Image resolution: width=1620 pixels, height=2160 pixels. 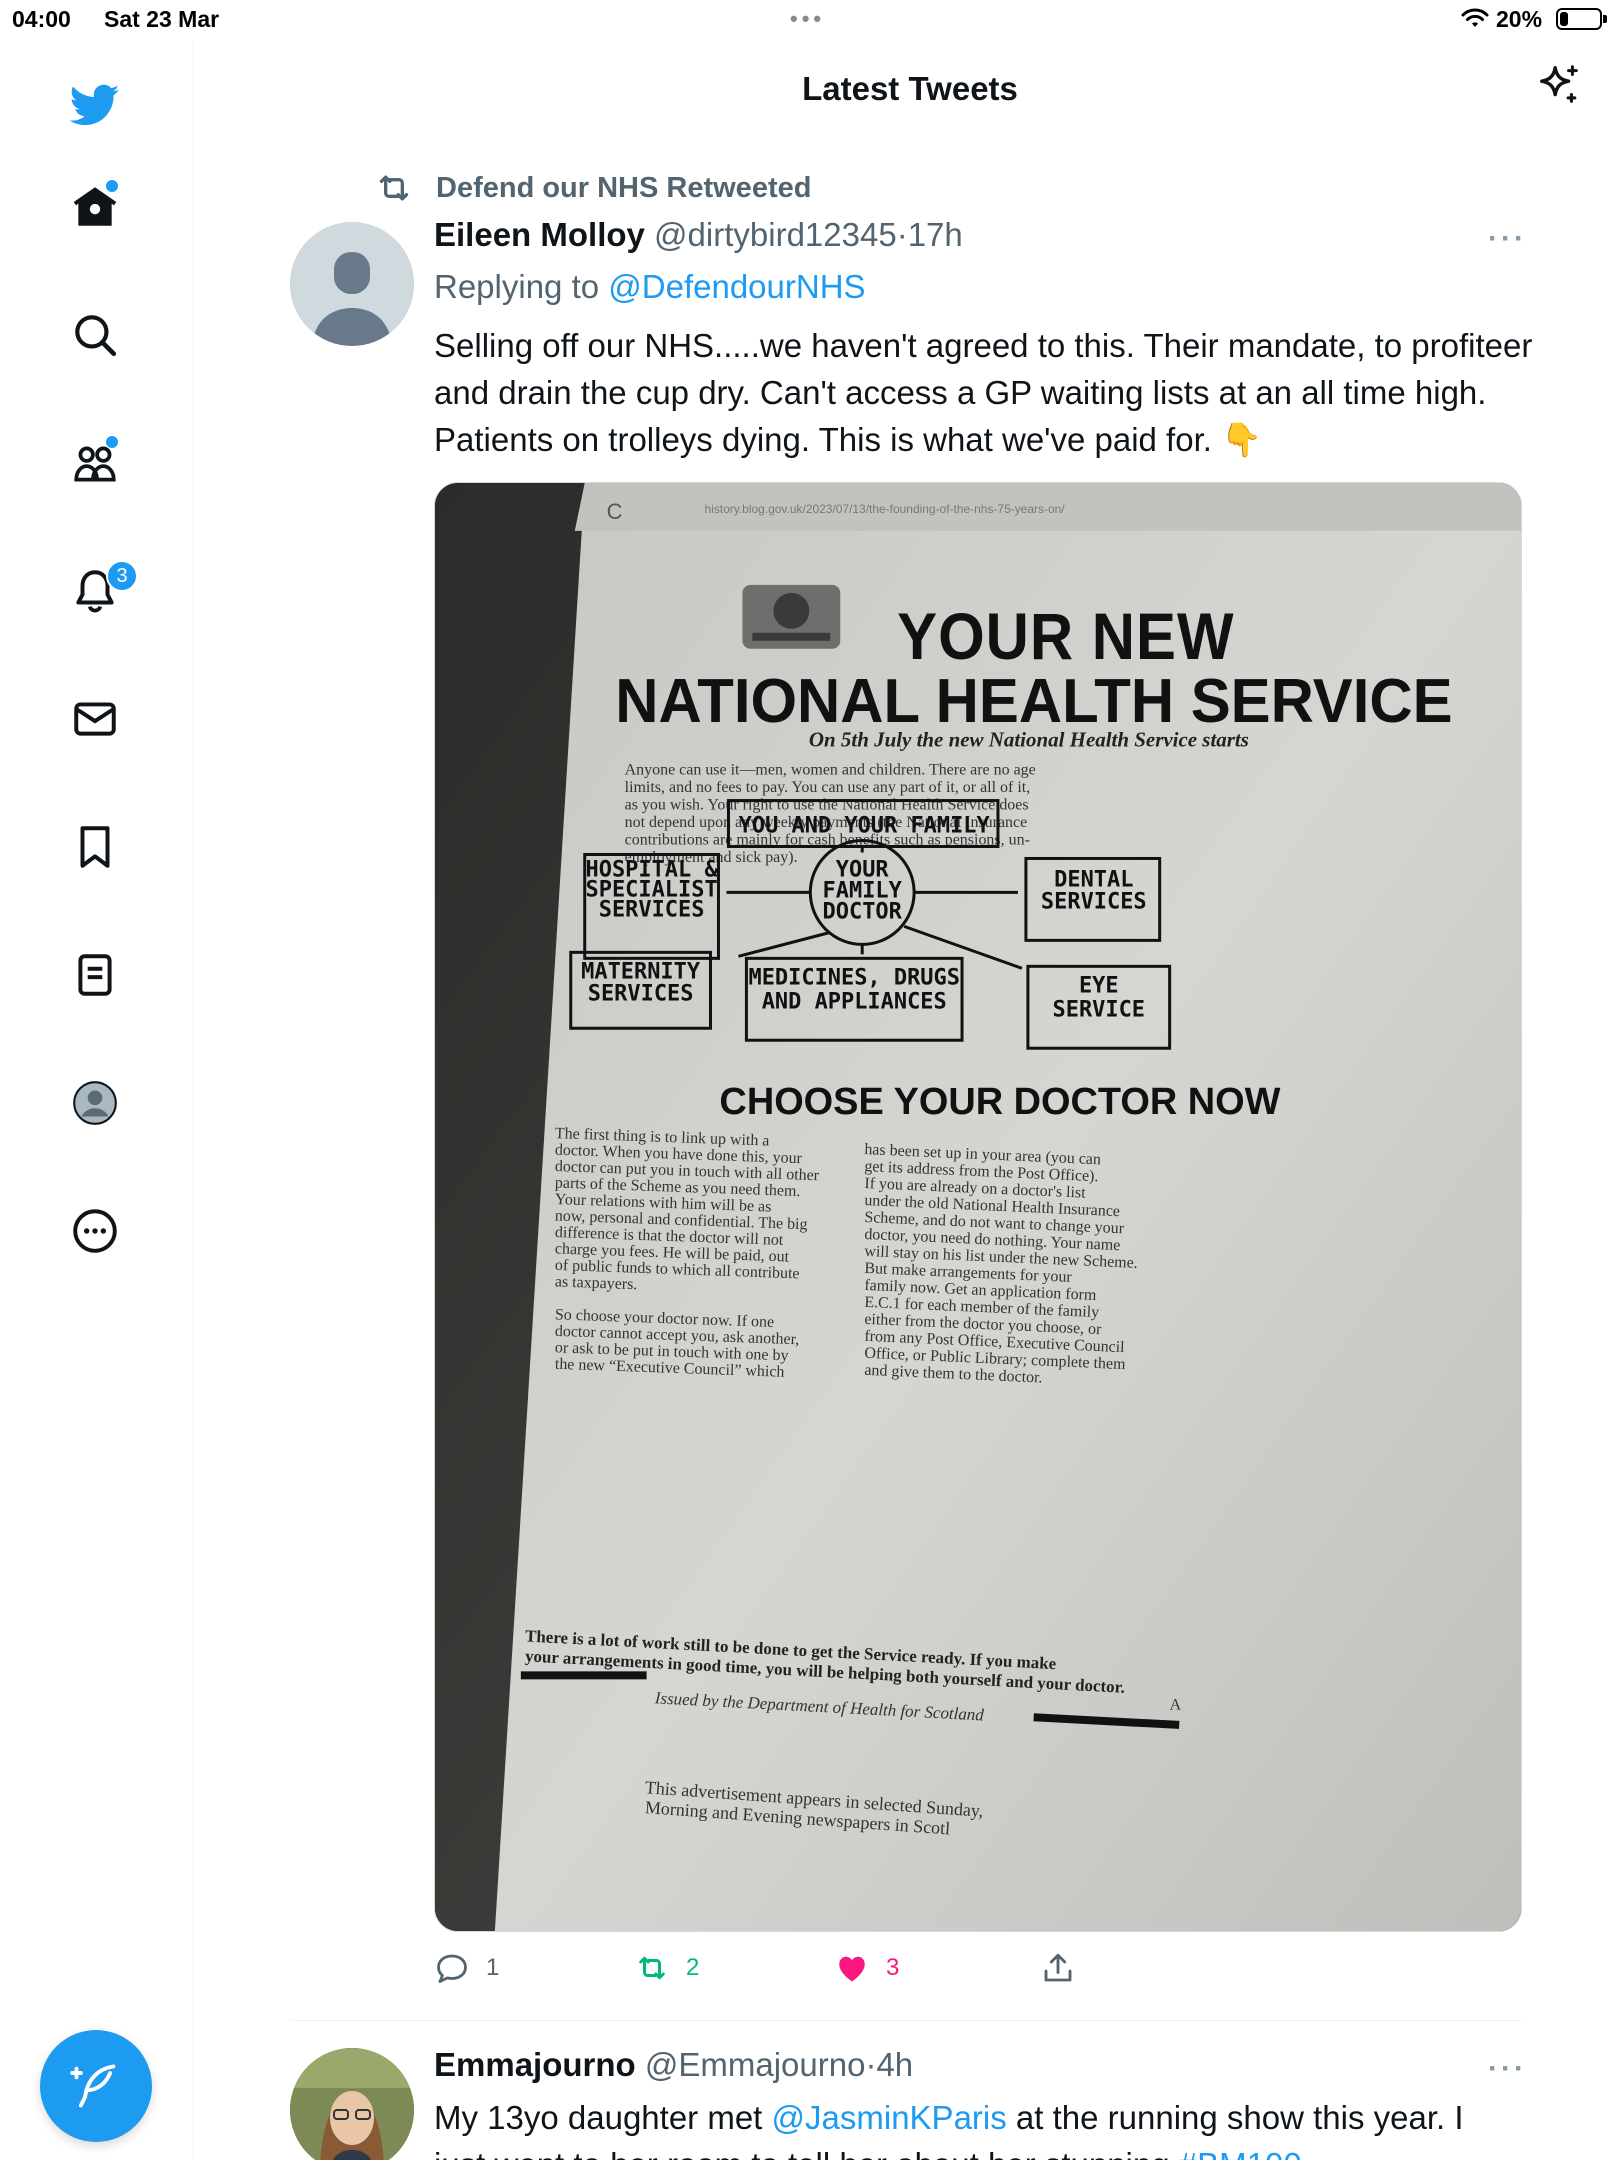 I want to click on eye-lines-line: EYE, so click(x=1099, y=985).